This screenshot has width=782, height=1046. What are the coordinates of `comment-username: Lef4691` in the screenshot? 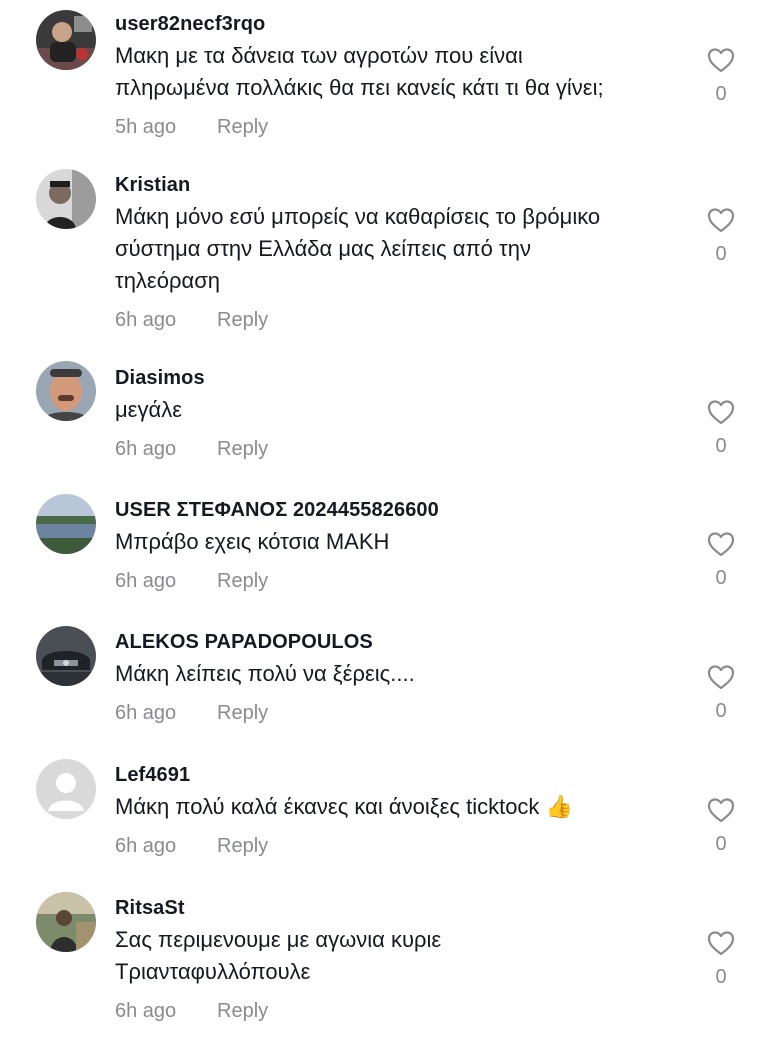 It's located at (395, 775).